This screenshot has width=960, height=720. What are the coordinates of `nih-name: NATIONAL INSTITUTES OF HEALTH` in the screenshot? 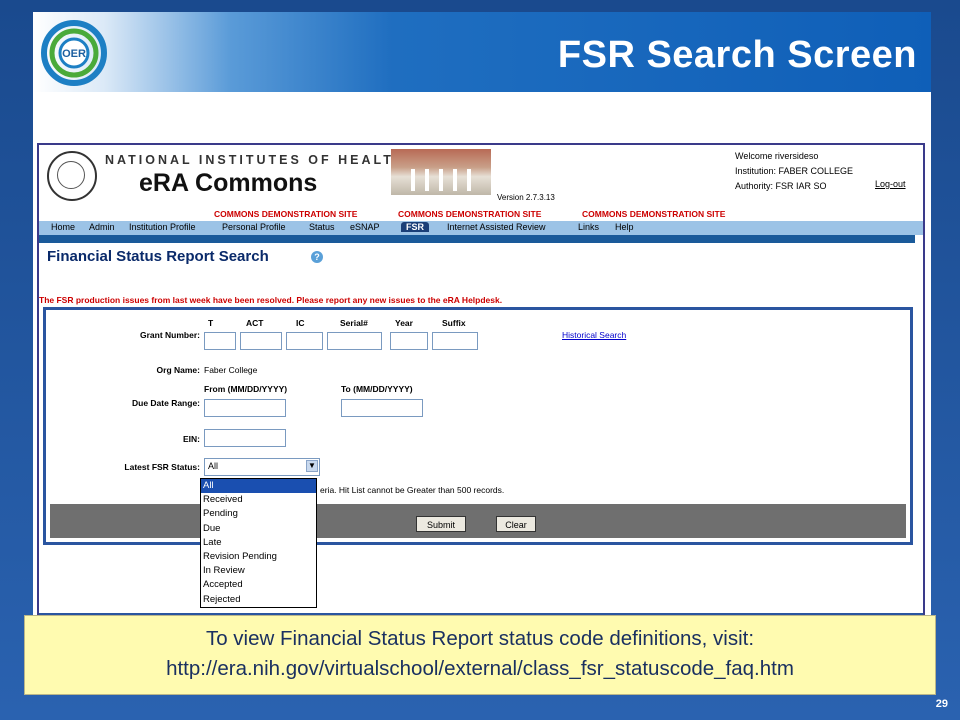 It's located at (255, 160).